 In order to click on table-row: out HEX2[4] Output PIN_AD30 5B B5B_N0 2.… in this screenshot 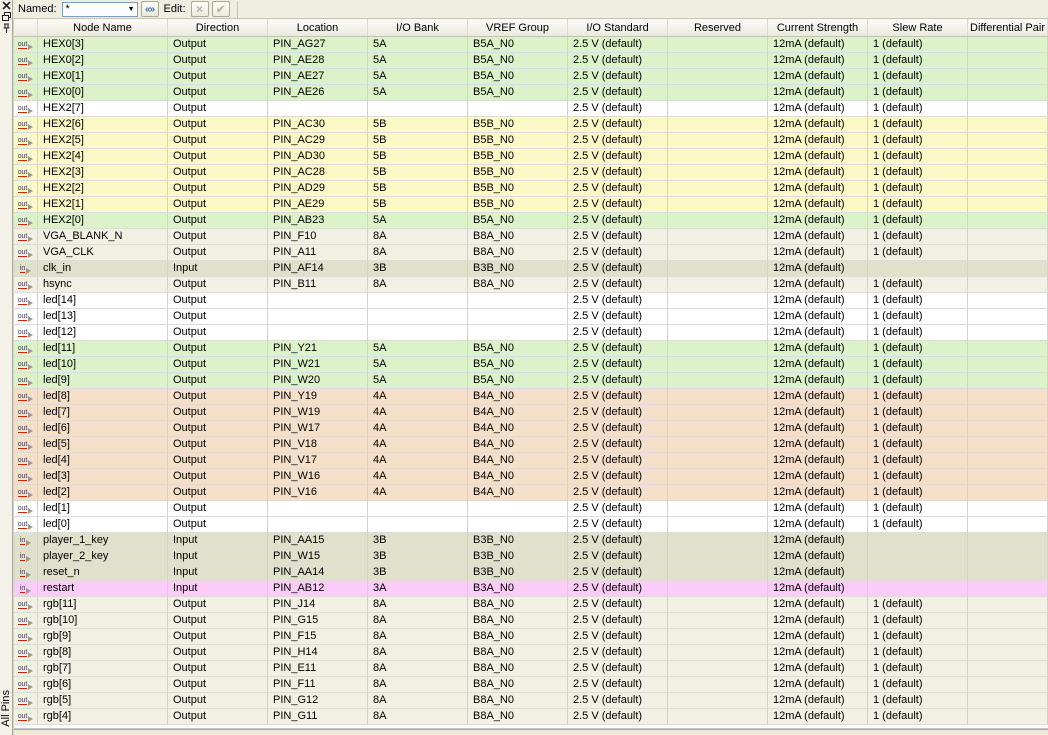, I will do `click(531, 157)`.